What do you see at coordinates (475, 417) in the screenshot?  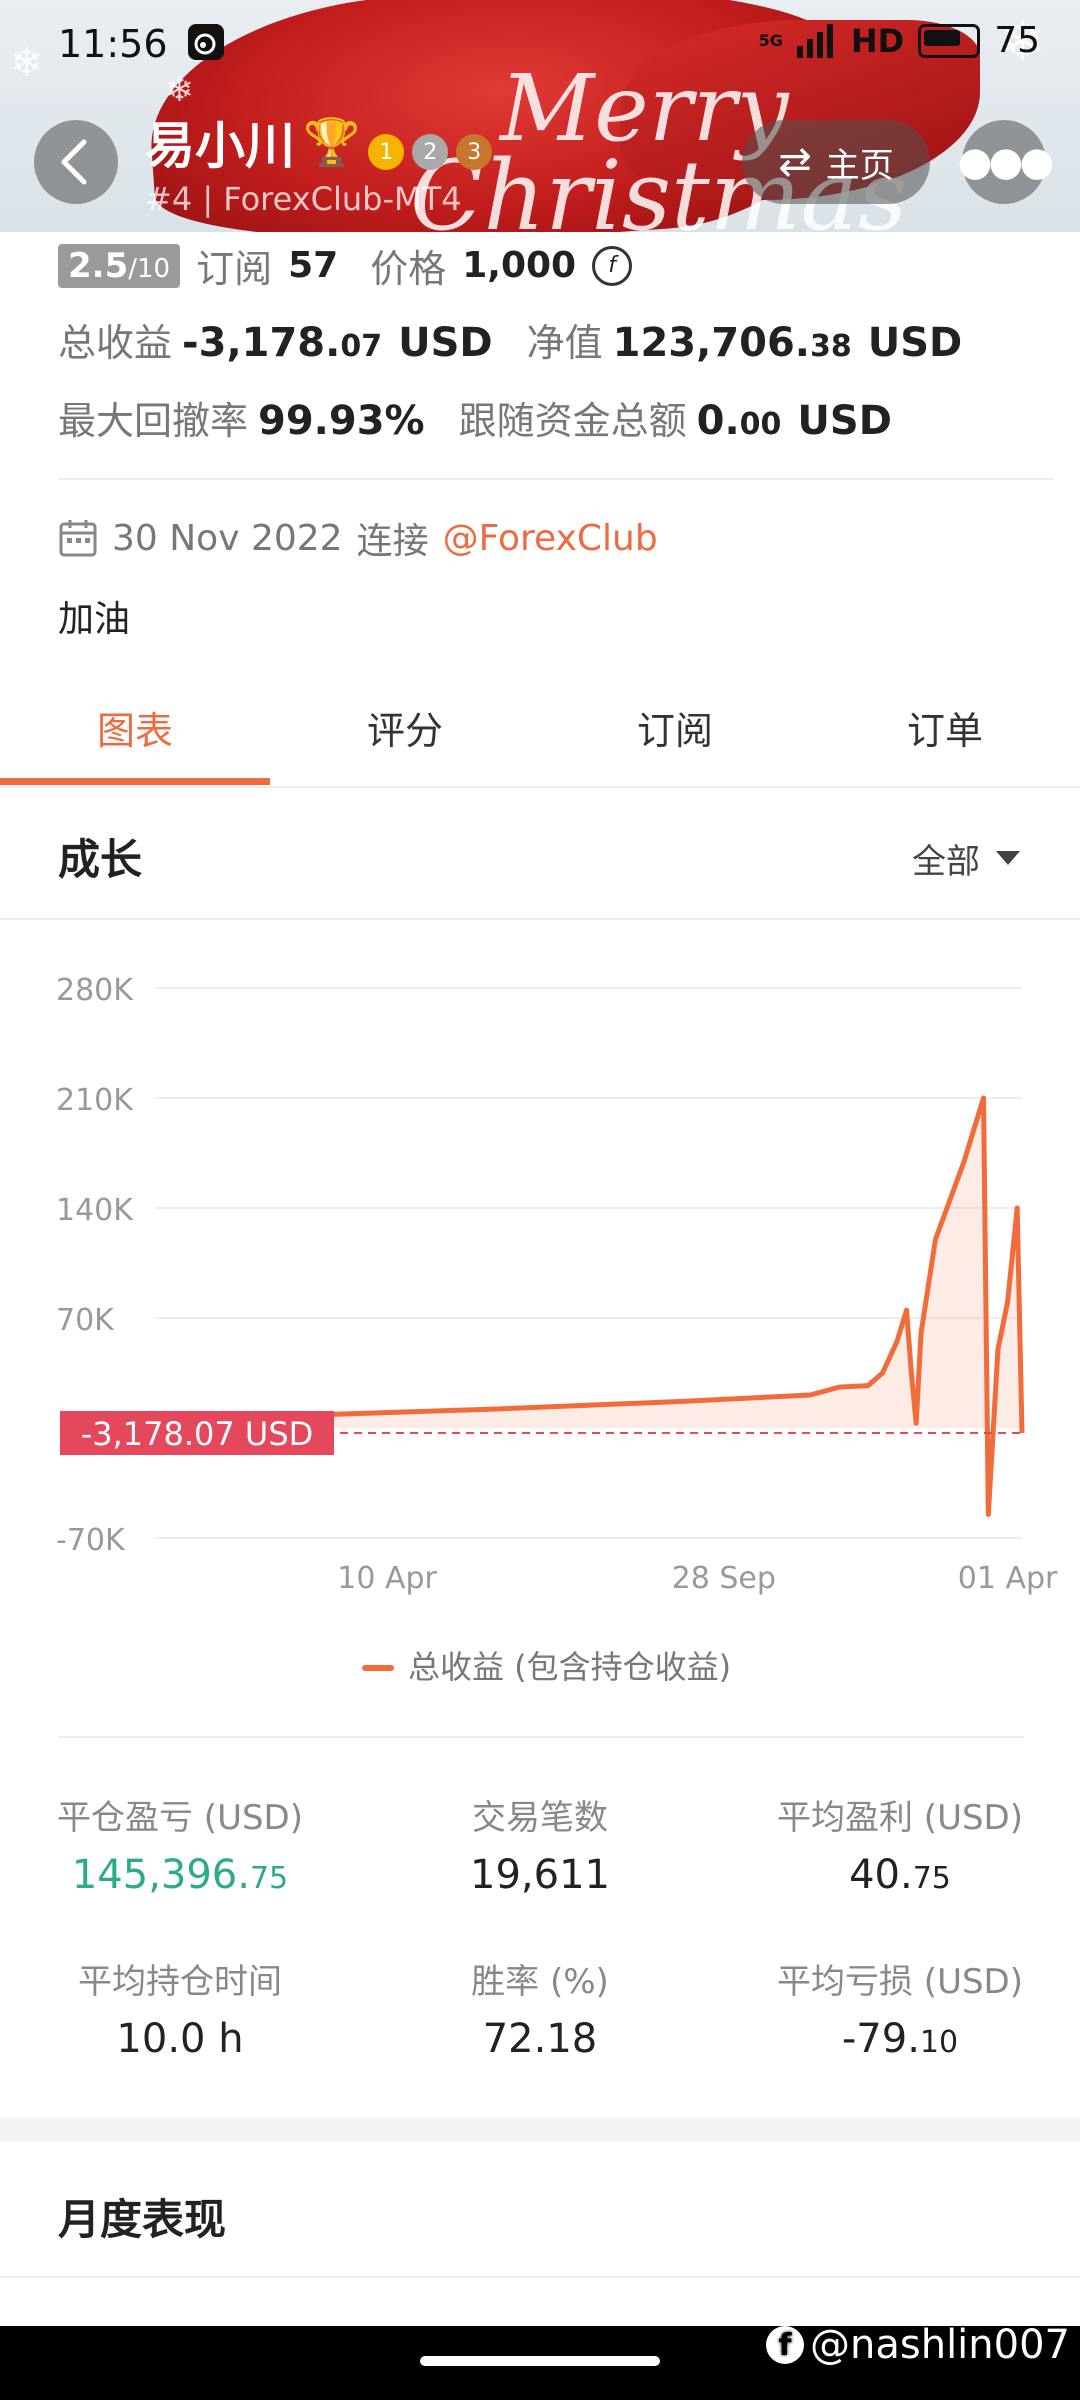 I see `drawdown-row: 最大回撤率 99.93% 跟随资金总额 0.00 USD` at bounding box center [475, 417].